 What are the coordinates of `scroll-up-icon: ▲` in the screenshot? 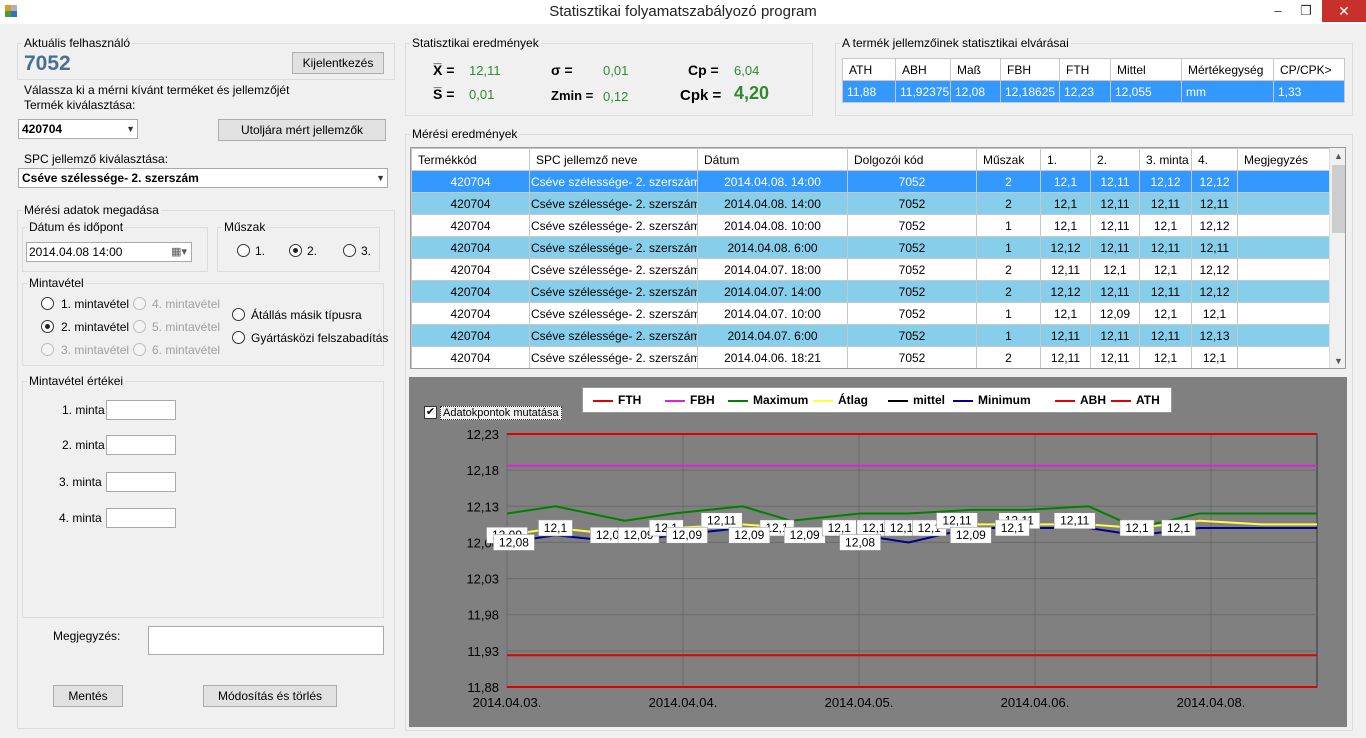 It's located at (1337, 156).